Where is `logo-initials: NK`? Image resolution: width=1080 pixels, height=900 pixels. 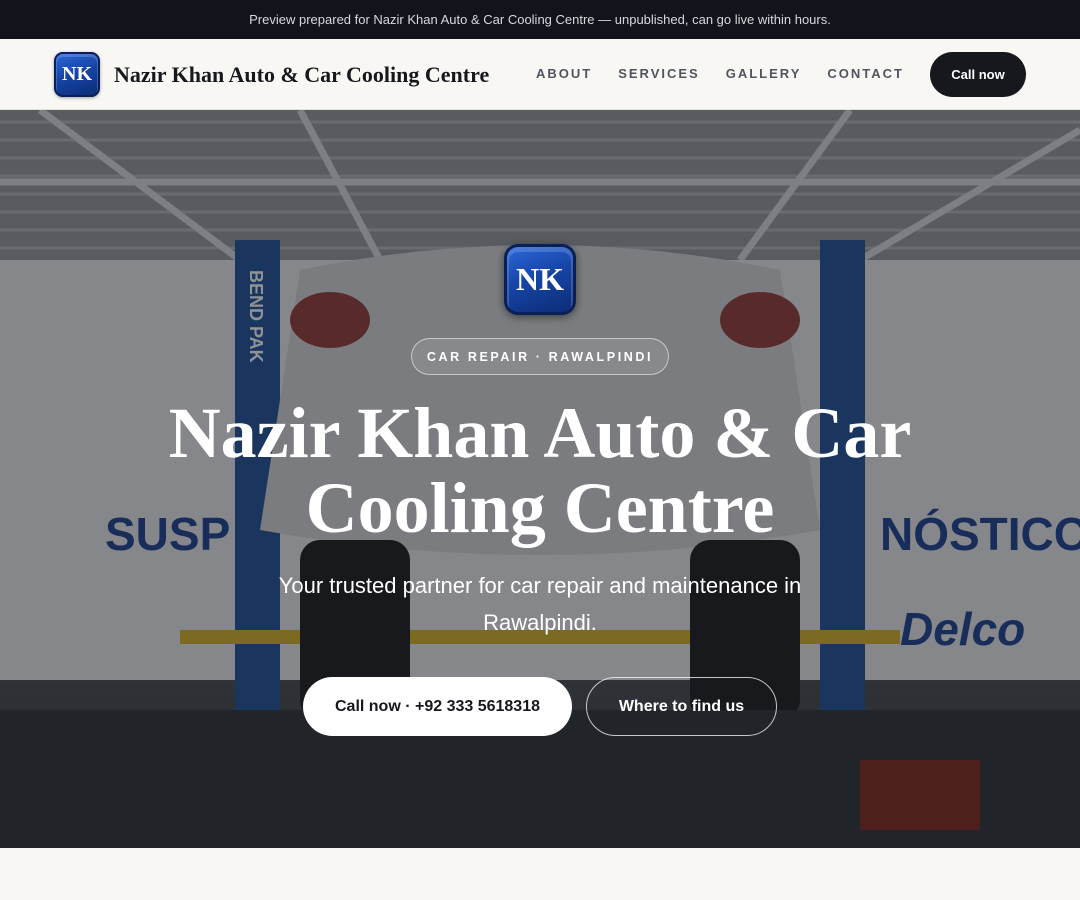 logo-initials: NK is located at coordinates (77, 74).